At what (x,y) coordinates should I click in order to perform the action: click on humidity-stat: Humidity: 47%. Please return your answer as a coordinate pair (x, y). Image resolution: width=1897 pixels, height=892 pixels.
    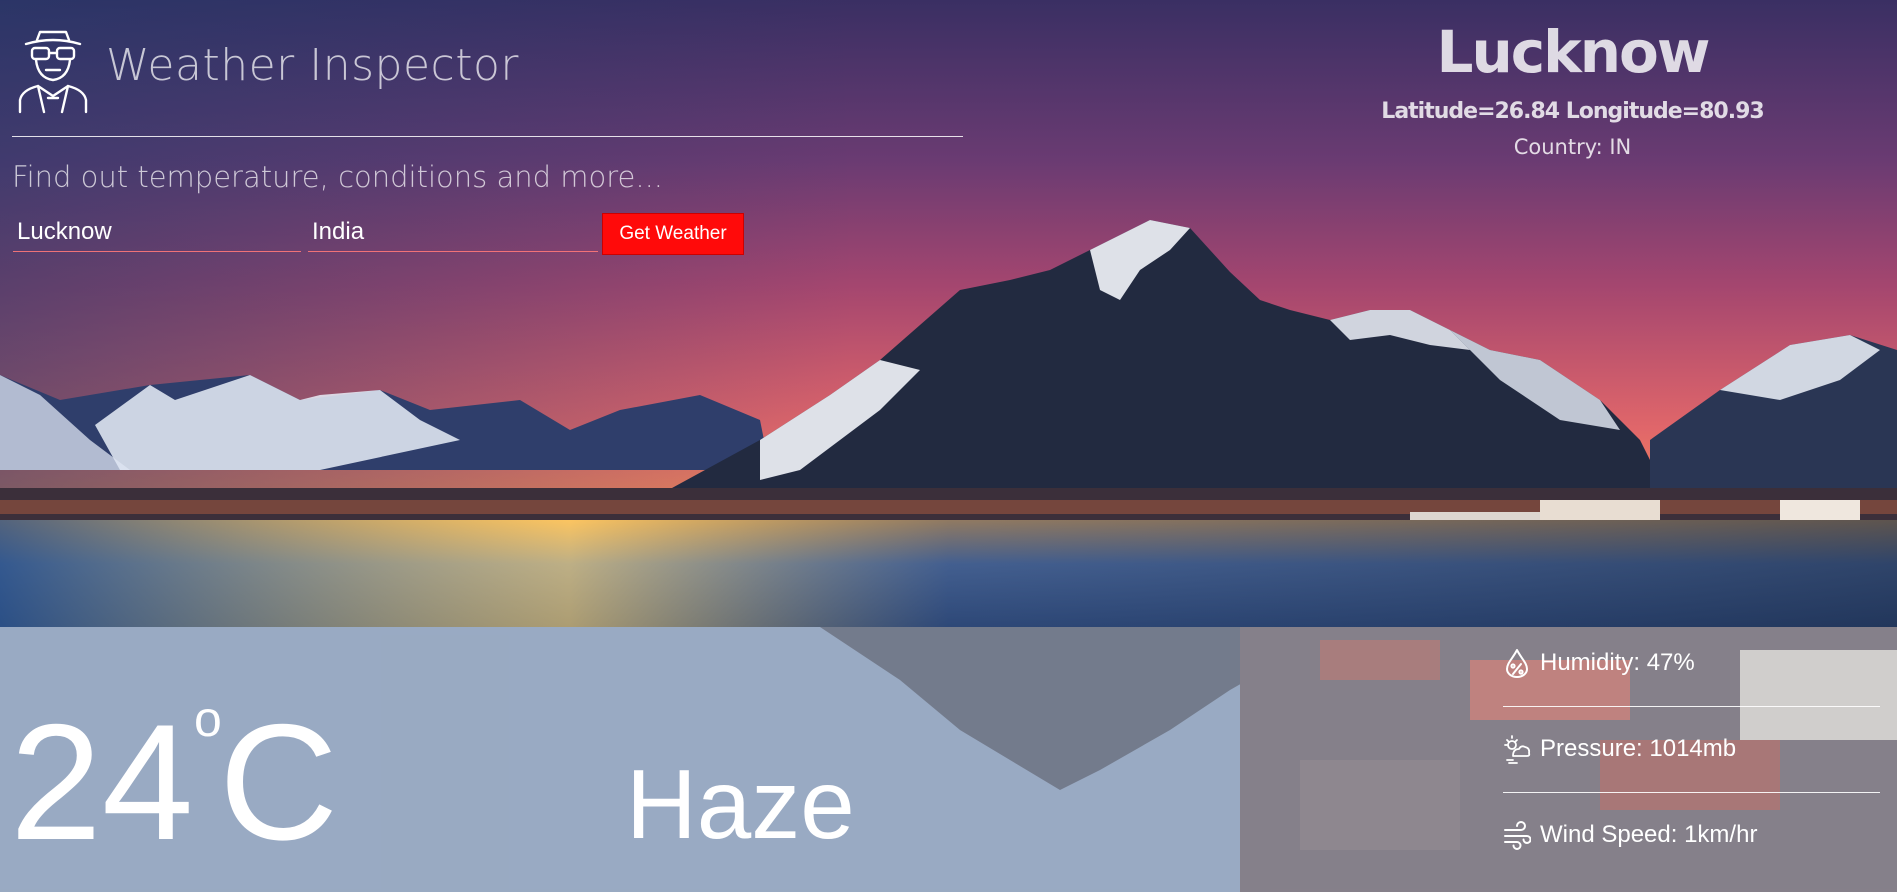
    Looking at the image, I should click on (1599, 663).